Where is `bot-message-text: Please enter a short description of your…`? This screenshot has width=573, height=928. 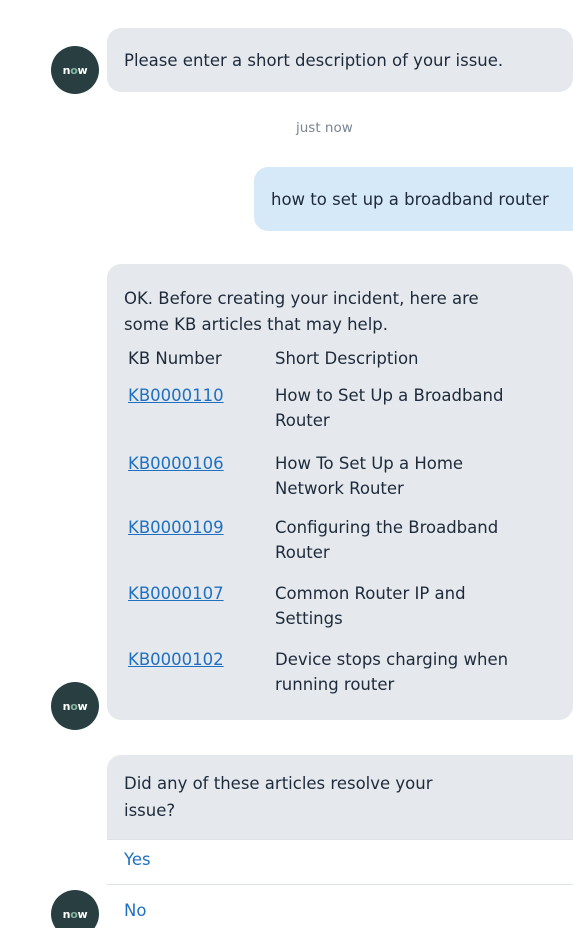
bot-message-text: Please enter a short description of your… is located at coordinates (314, 60).